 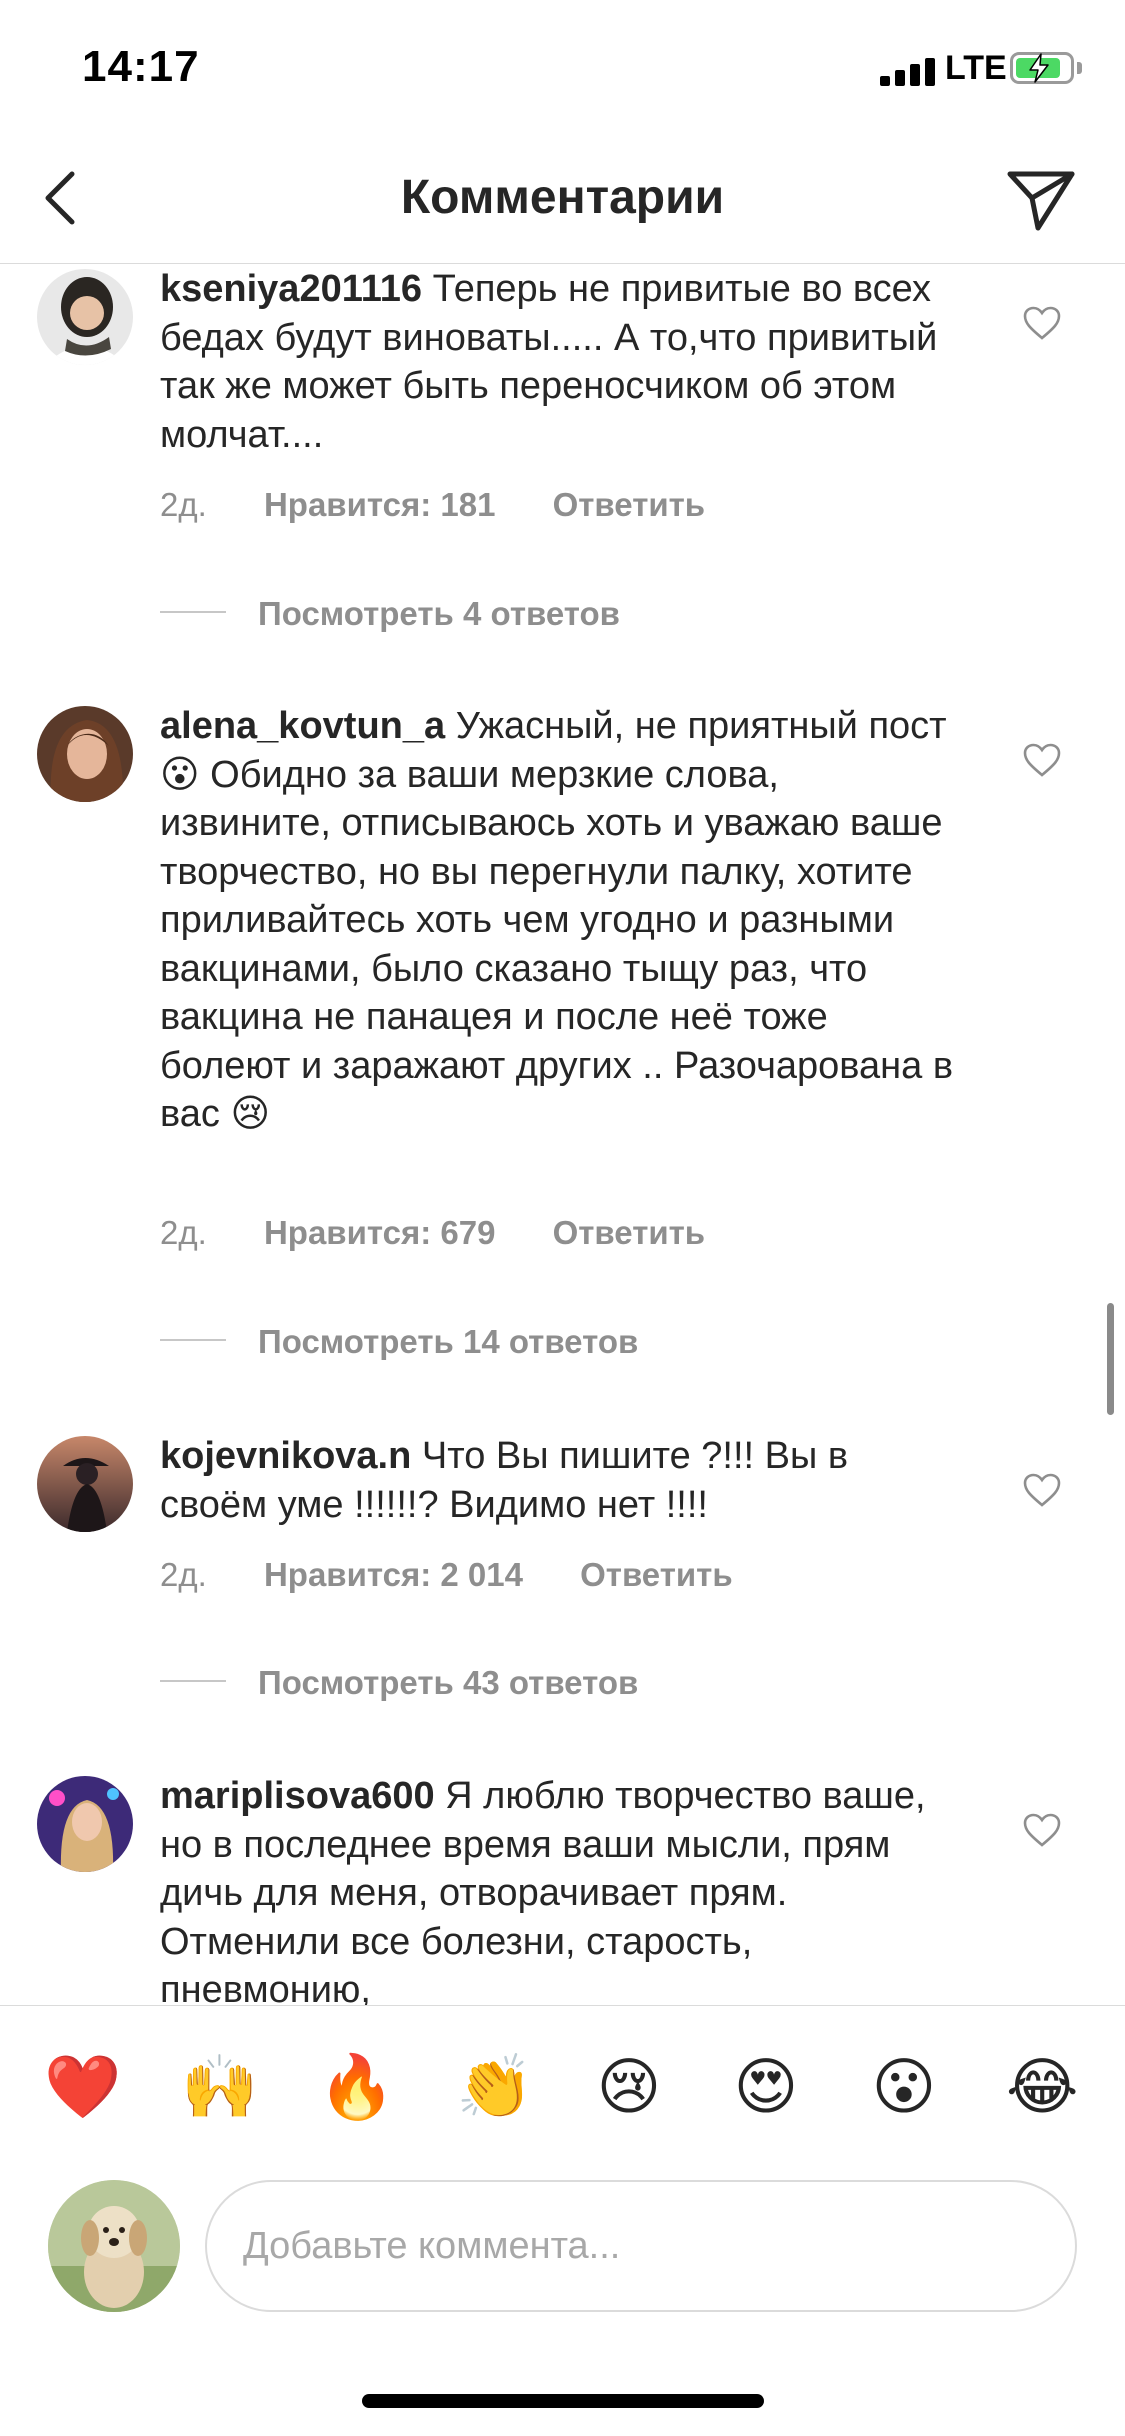 What do you see at coordinates (908, 71) in the screenshot?
I see `cellular-signal-icon` at bounding box center [908, 71].